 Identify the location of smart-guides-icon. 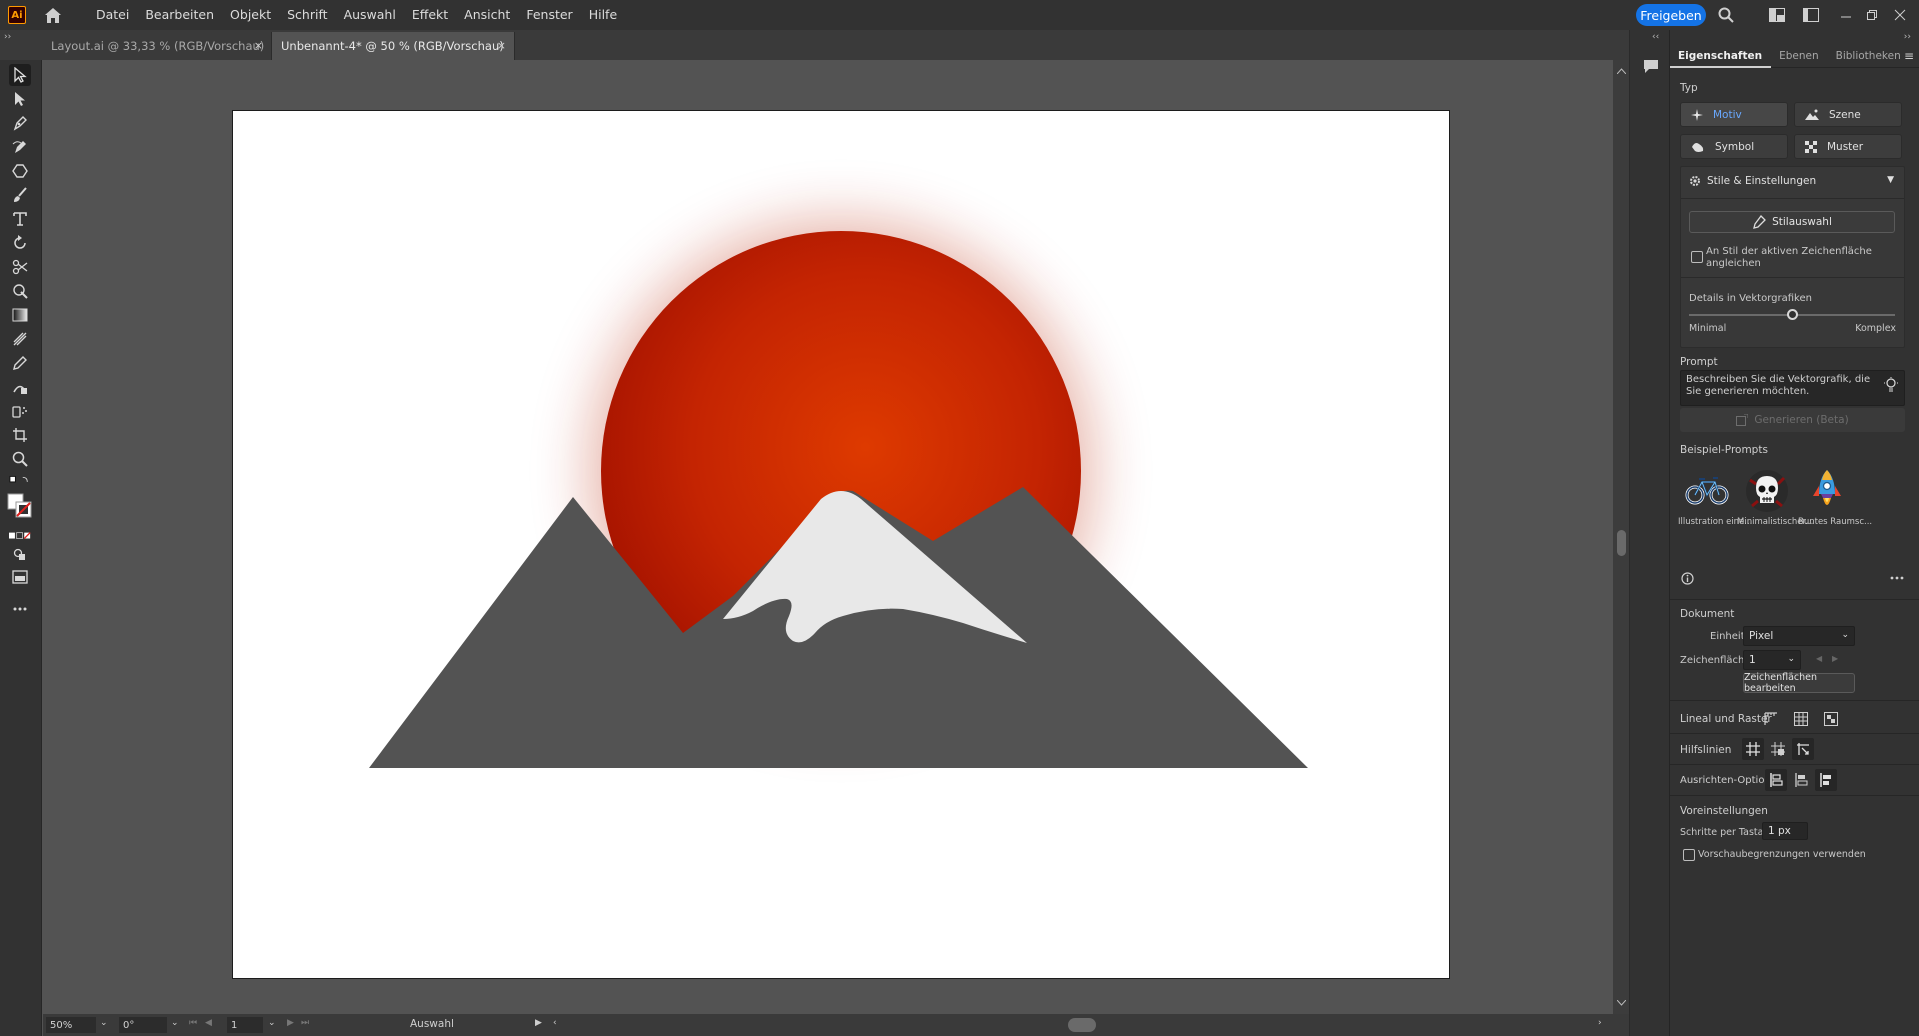
(1803, 749).